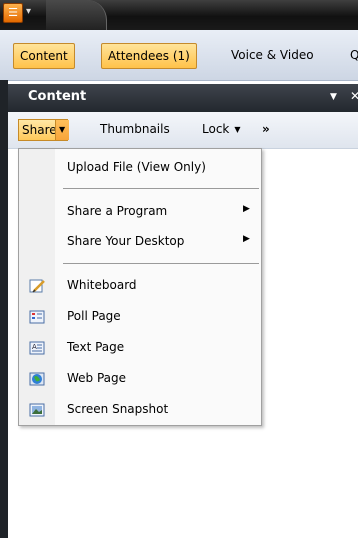 This screenshot has height=538, width=358. I want to click on main-tab-bar: Content Attendees (1) Voice & Video Q, so click(179, 55).